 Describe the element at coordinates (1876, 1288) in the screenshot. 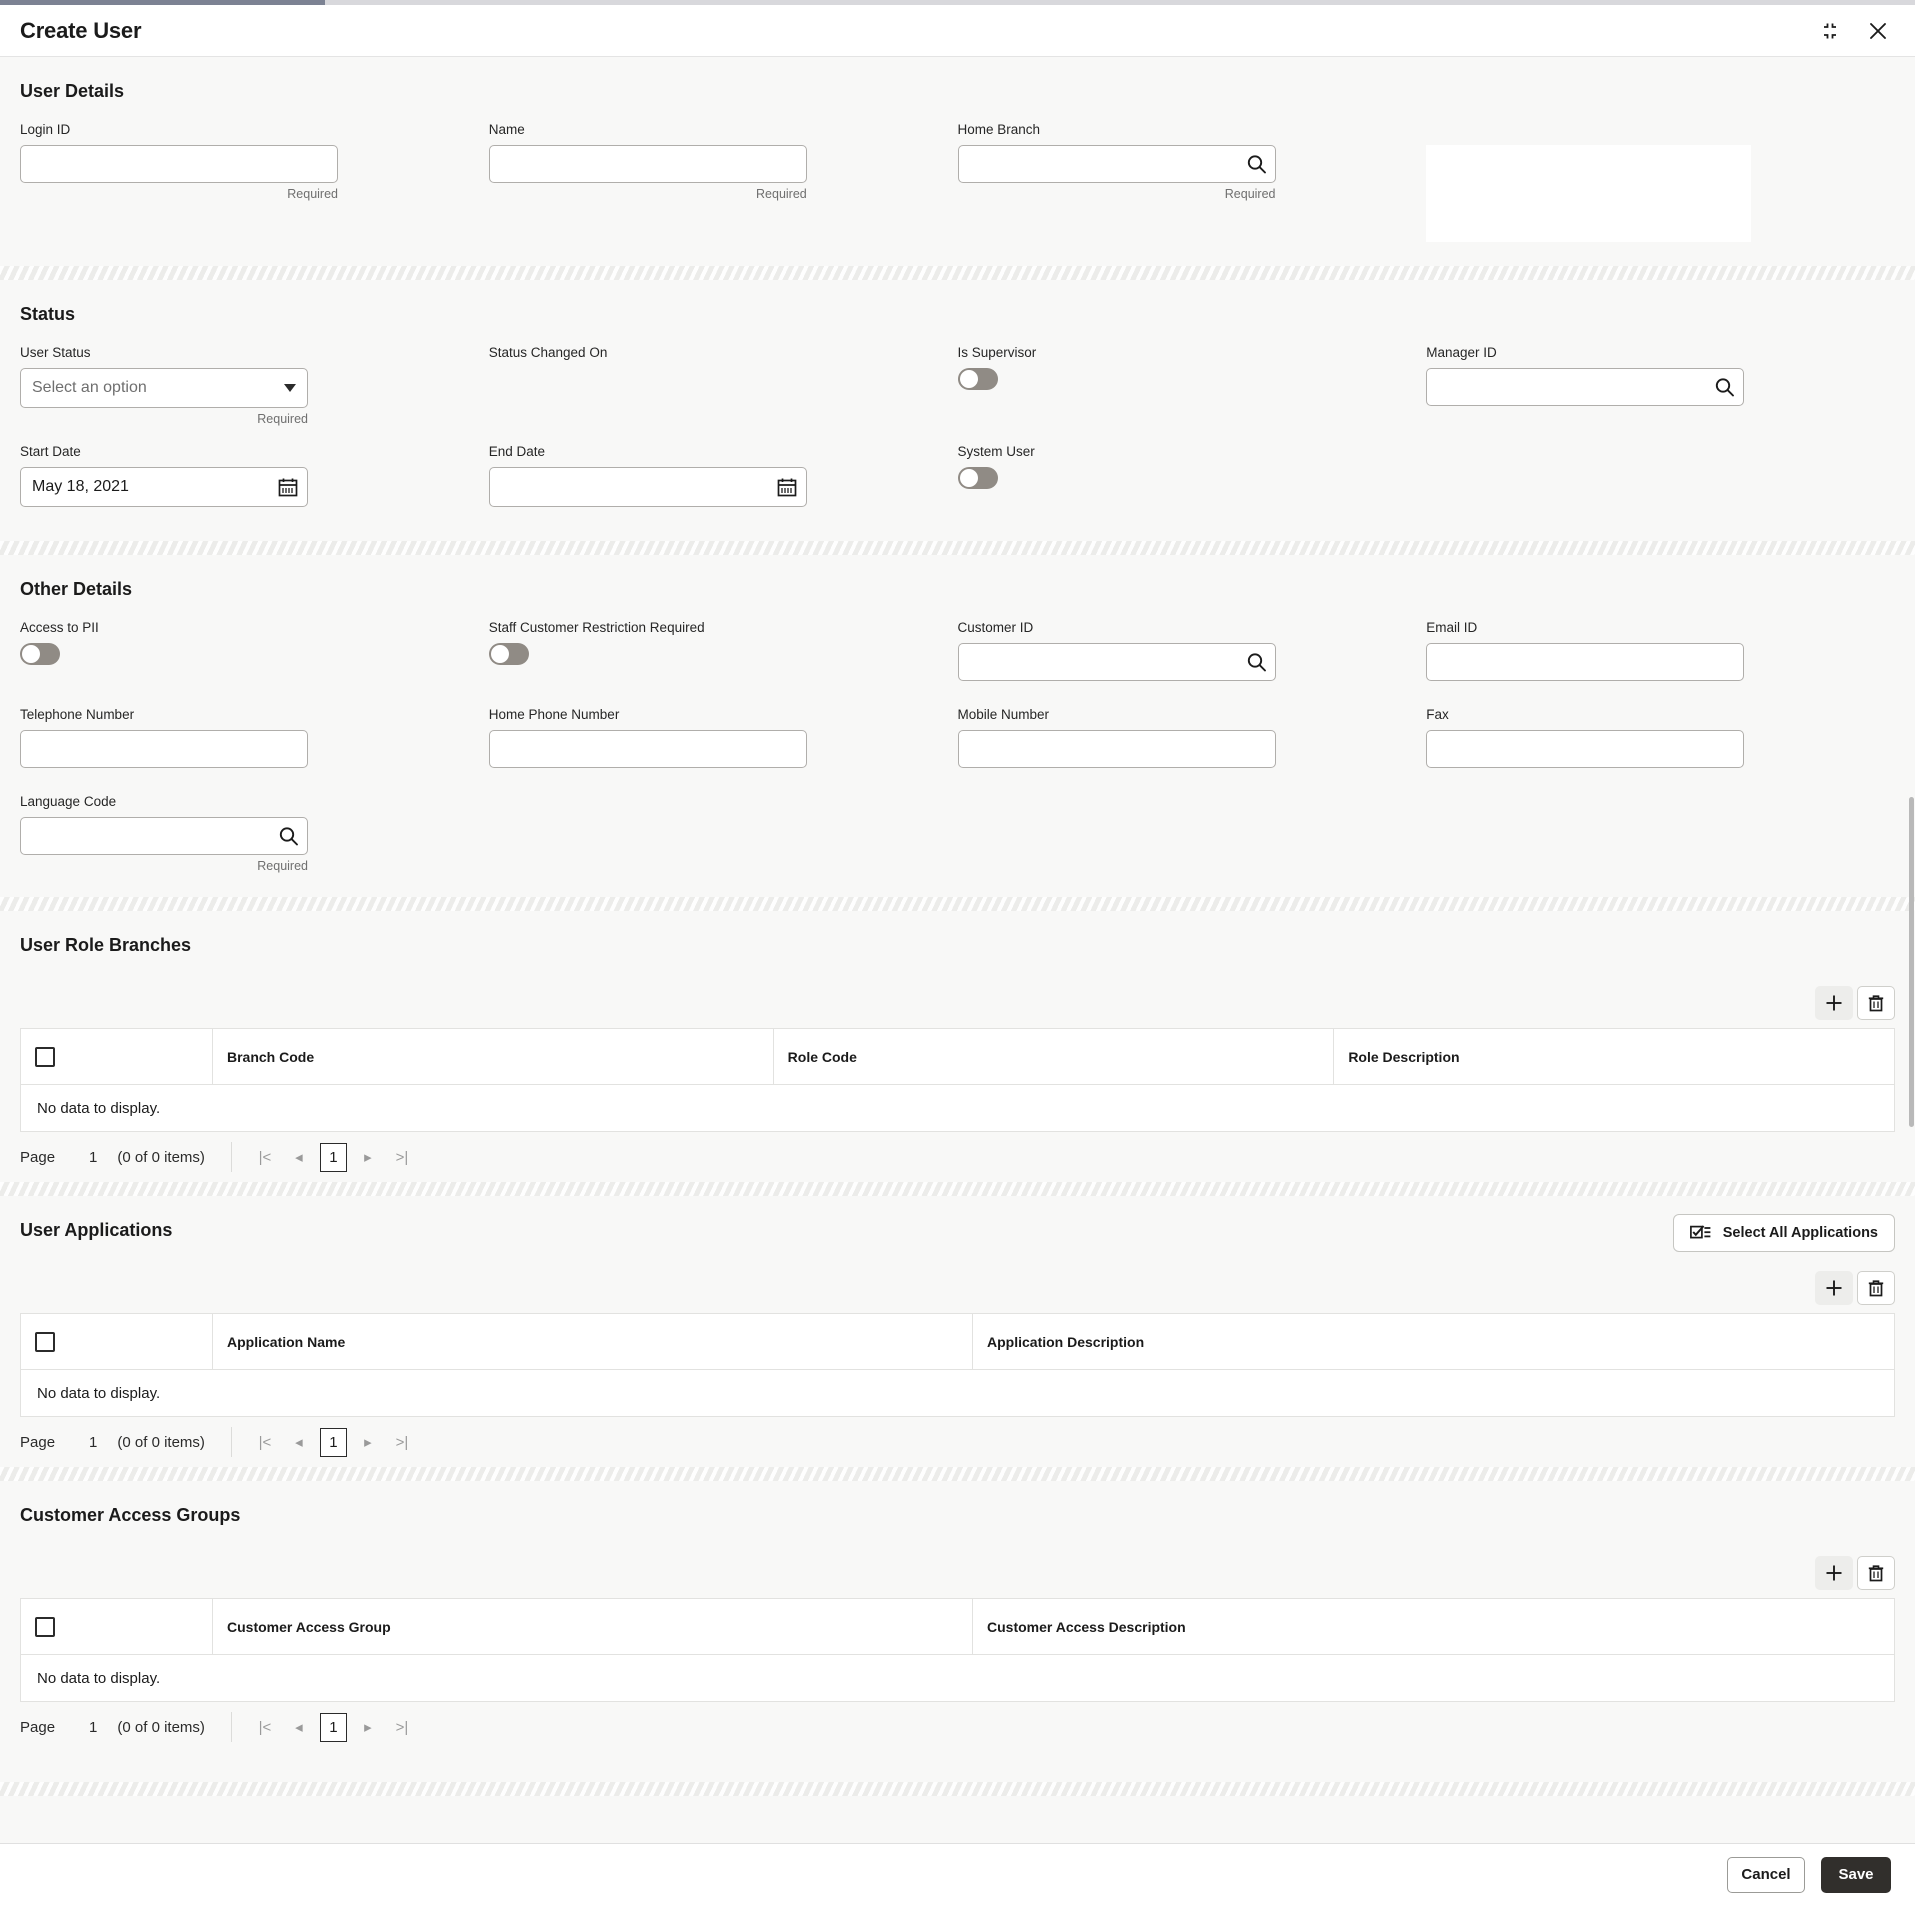

I see `delete-user-application-button` at that location.